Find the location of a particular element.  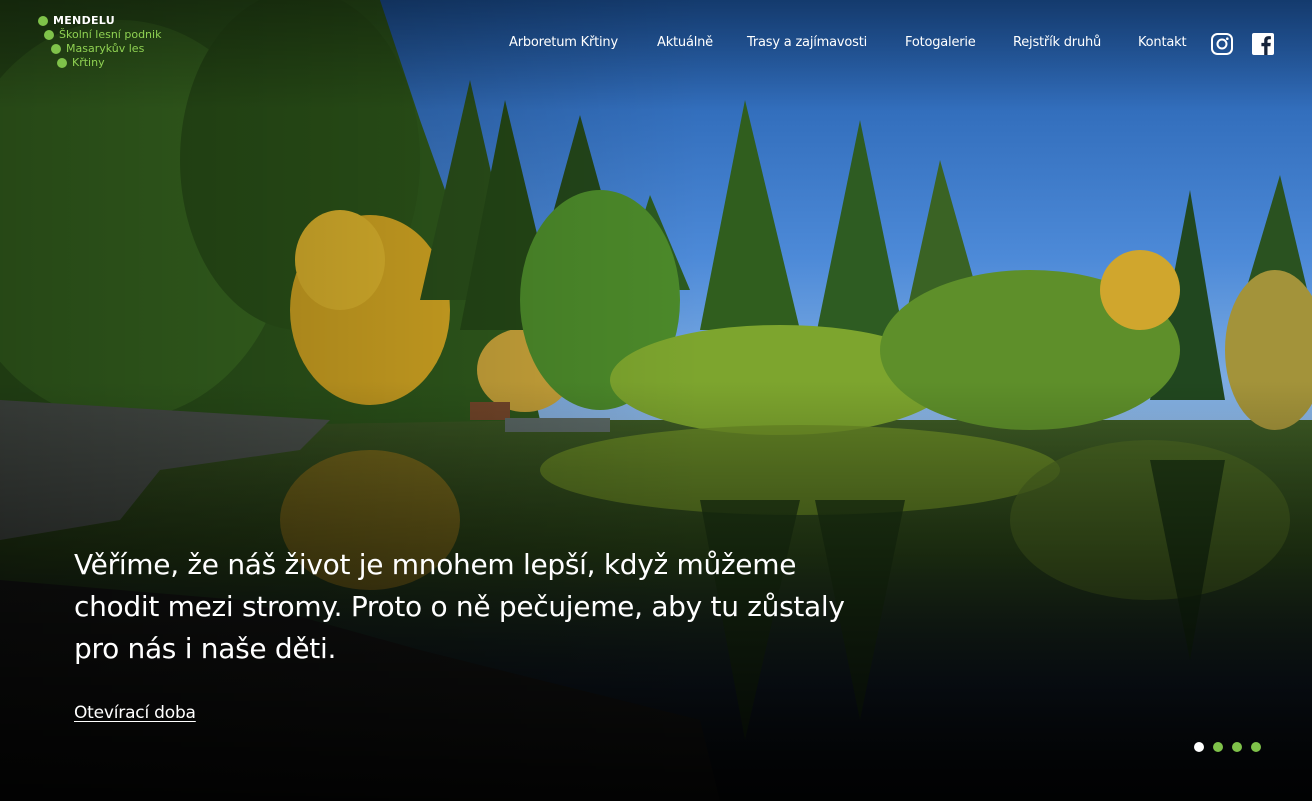

nav-item-arboretum: Arboretum Křtiny is located at coordinates (563, 43).